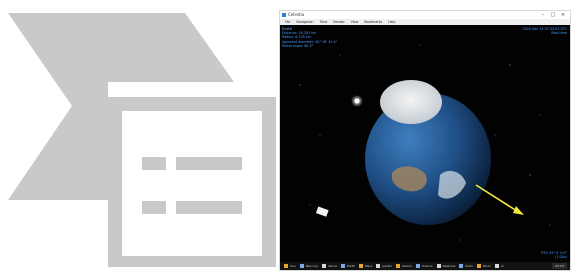 This screenshot has width=571, height=271. Describe the element at coordinates (425, 15) in the screenshot. I see `title-bar: Celestia – □ ×` at that location.